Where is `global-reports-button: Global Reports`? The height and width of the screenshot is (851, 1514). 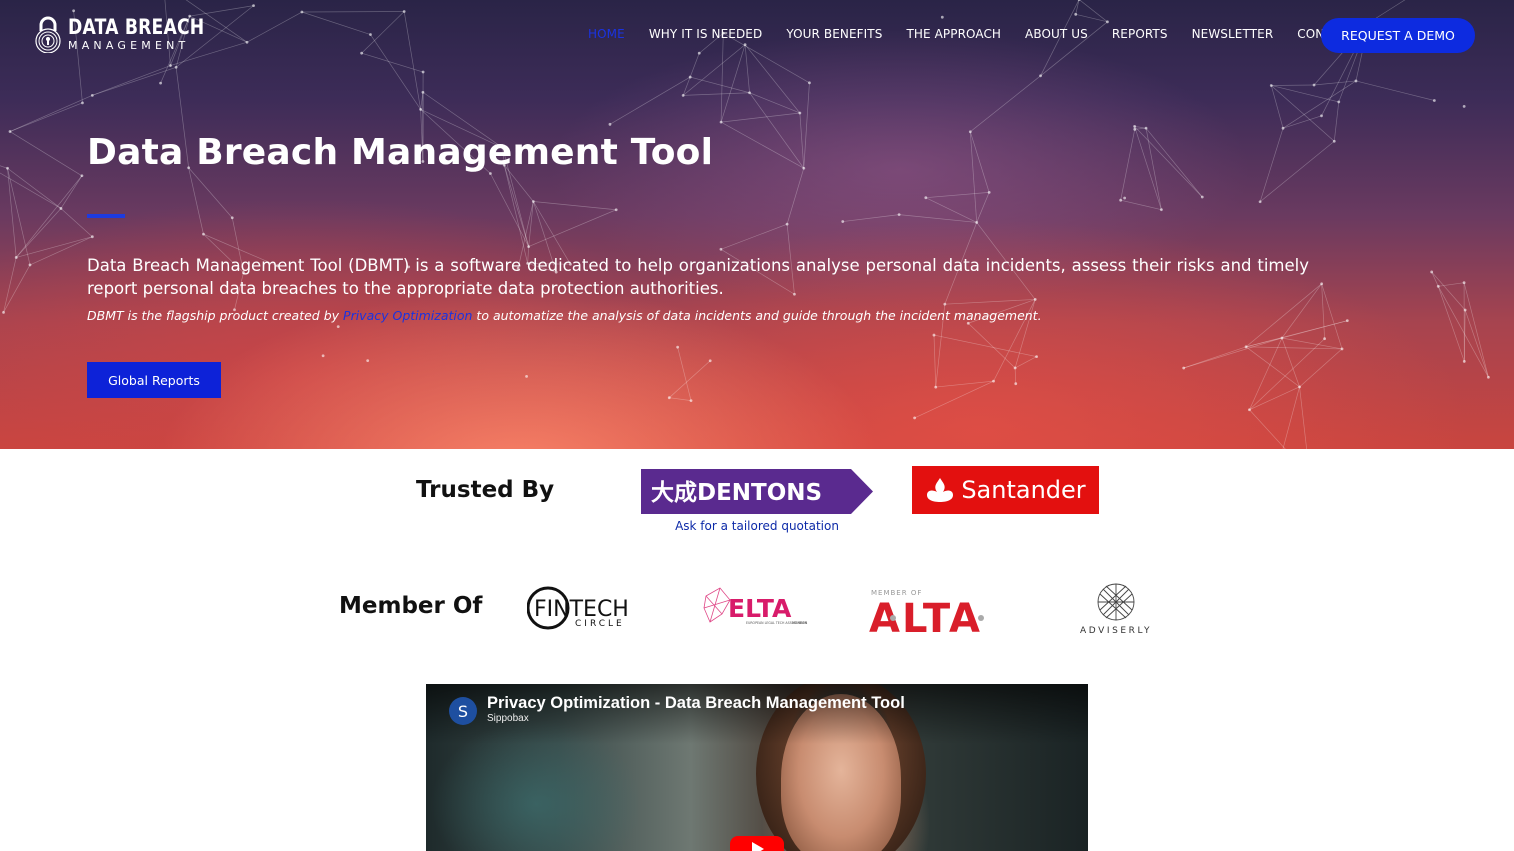
global-reports-button: Global Reports is located at coordinates (154, 380).